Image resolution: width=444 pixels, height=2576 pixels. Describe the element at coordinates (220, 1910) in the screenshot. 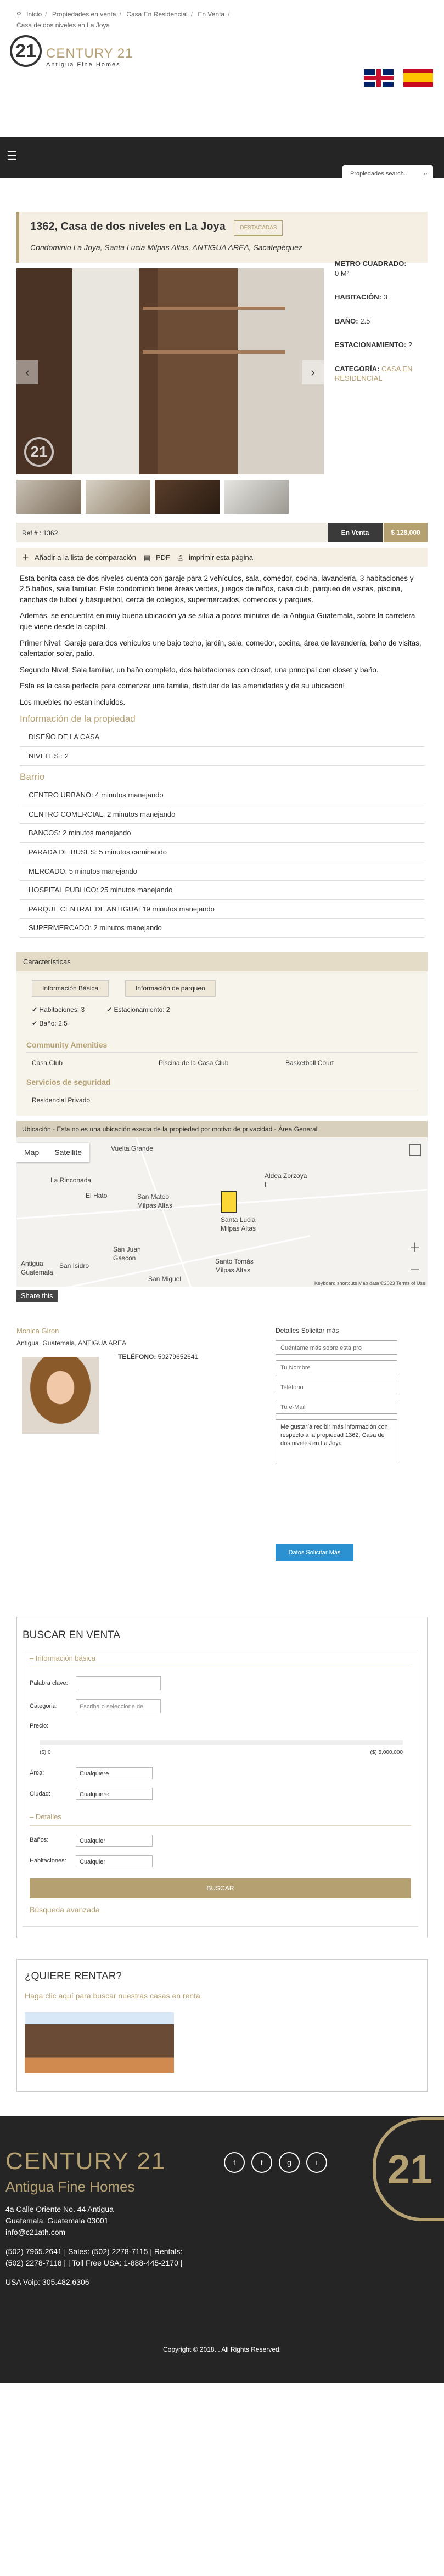

I see `advanced-search-link: Búsqueda avanzada` at that location.